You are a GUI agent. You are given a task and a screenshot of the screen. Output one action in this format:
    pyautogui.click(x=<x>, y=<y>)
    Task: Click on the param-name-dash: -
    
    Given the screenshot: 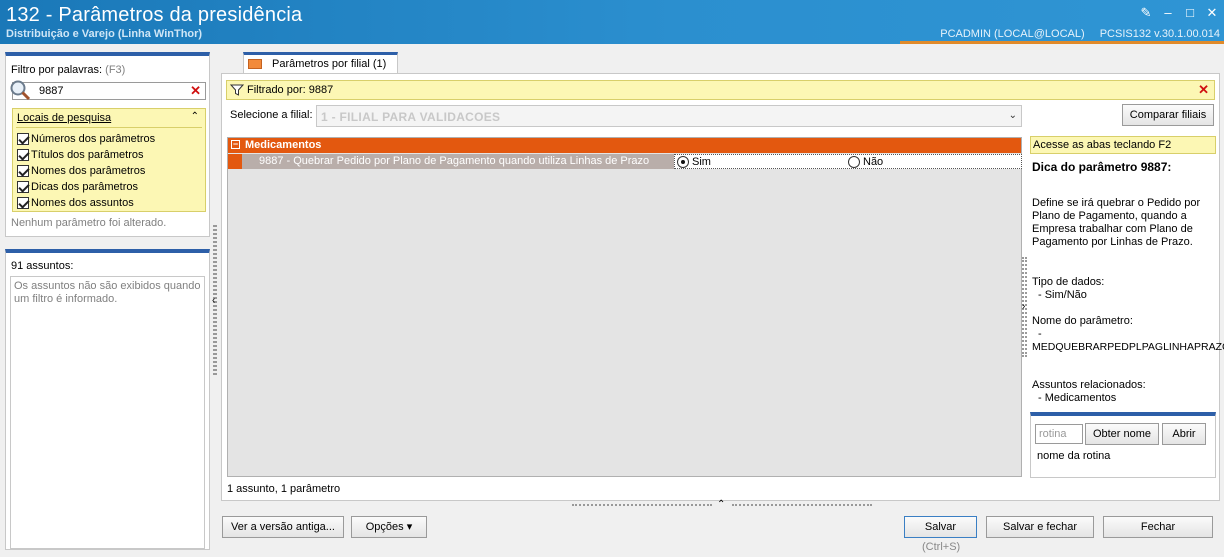 What is the action you would take?
    pyautogui.click(x=1040, y=334)
    